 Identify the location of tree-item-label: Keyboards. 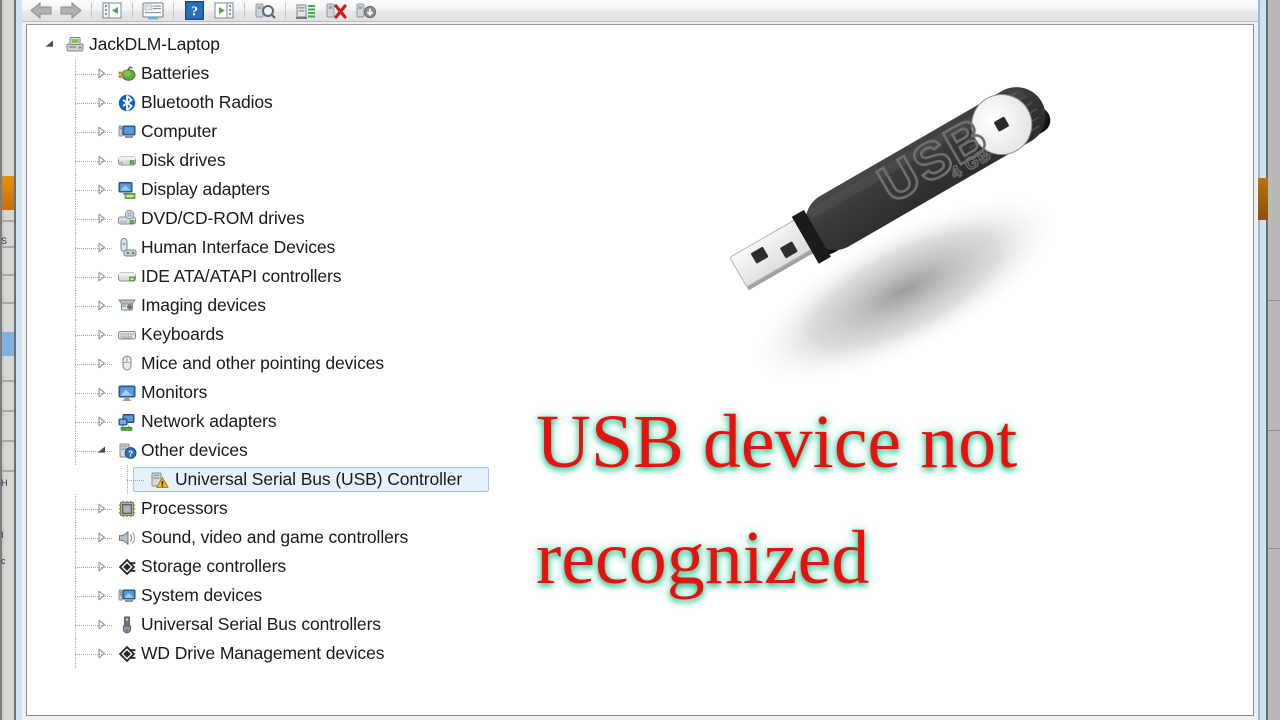
(182, 334).